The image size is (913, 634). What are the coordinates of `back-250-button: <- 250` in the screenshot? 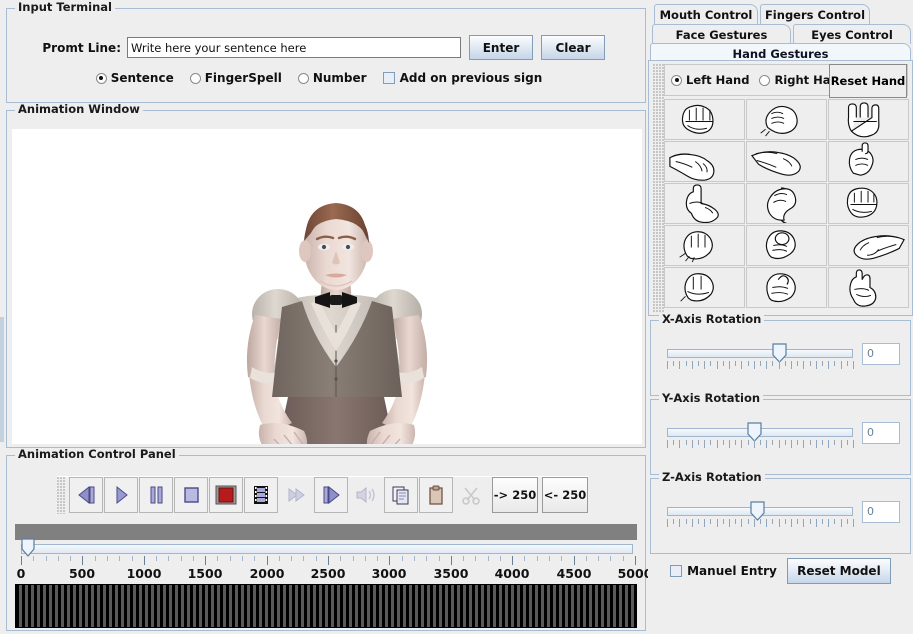 It's located at (565, 495).